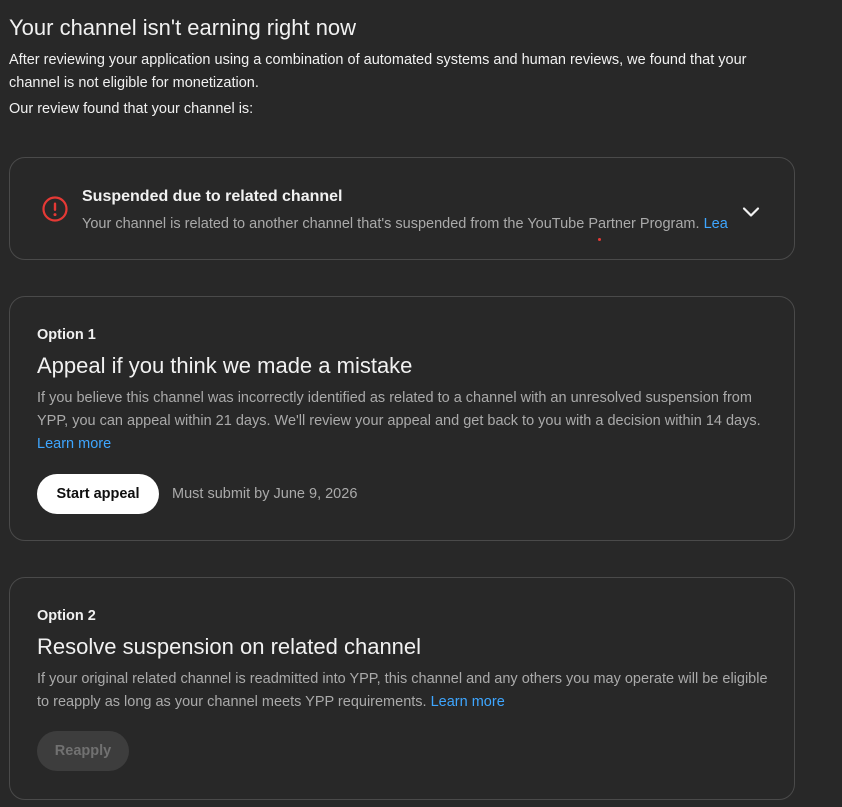 The width and height of the screenshot is (842, 807). Describe the element at coordinates (74, 444) in the screenshot. I see `option-1-learn-more-link: Learn more` at that location.